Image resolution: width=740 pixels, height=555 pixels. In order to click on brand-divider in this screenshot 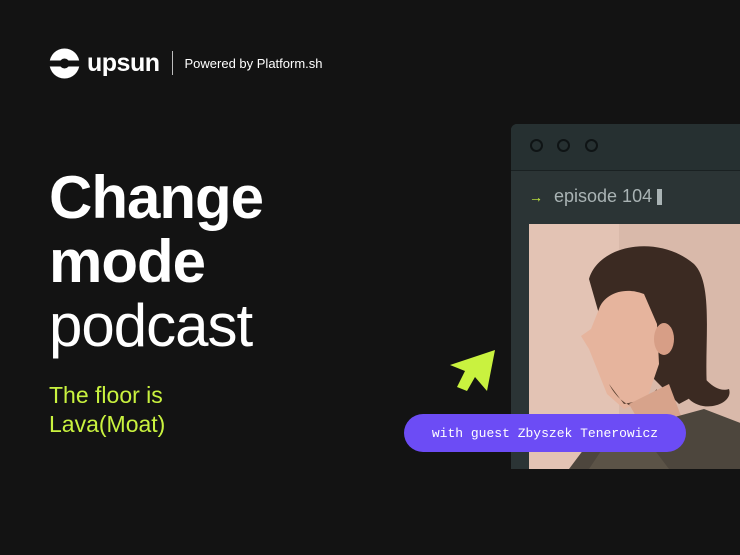, I will do `click(172, 63)`.